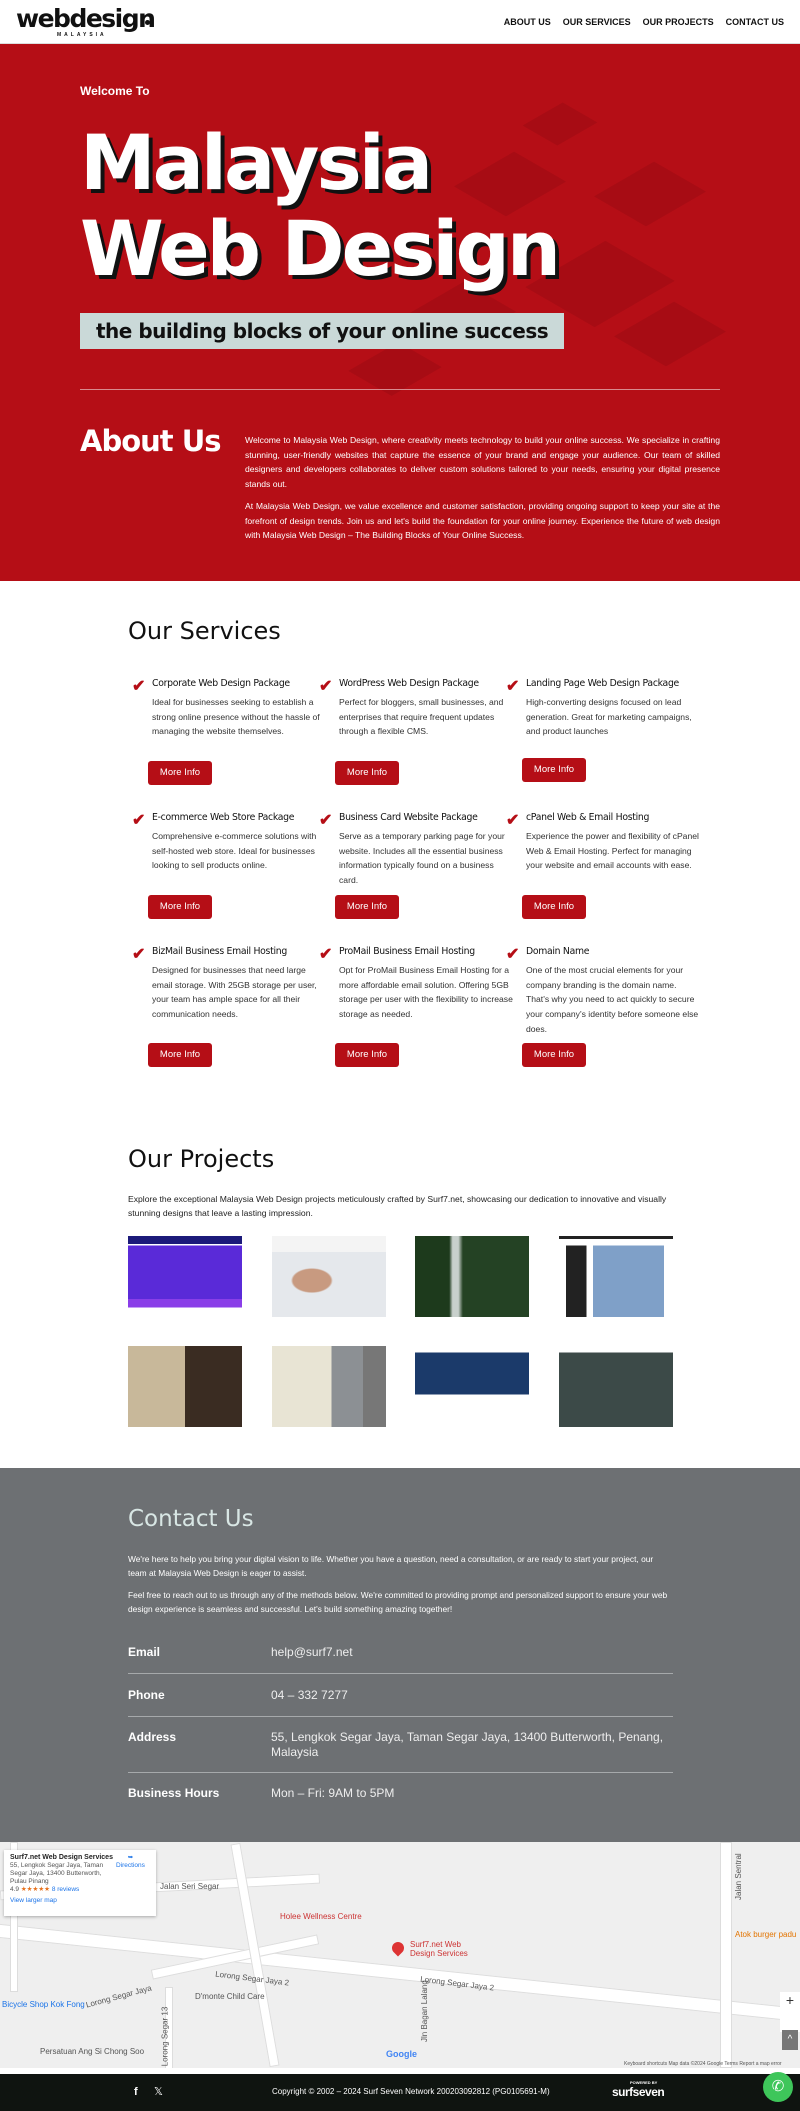  Describe the element at coordinates (738, 1876) in the screenshot. I see `map-label: Jalan Sentral` at that location.